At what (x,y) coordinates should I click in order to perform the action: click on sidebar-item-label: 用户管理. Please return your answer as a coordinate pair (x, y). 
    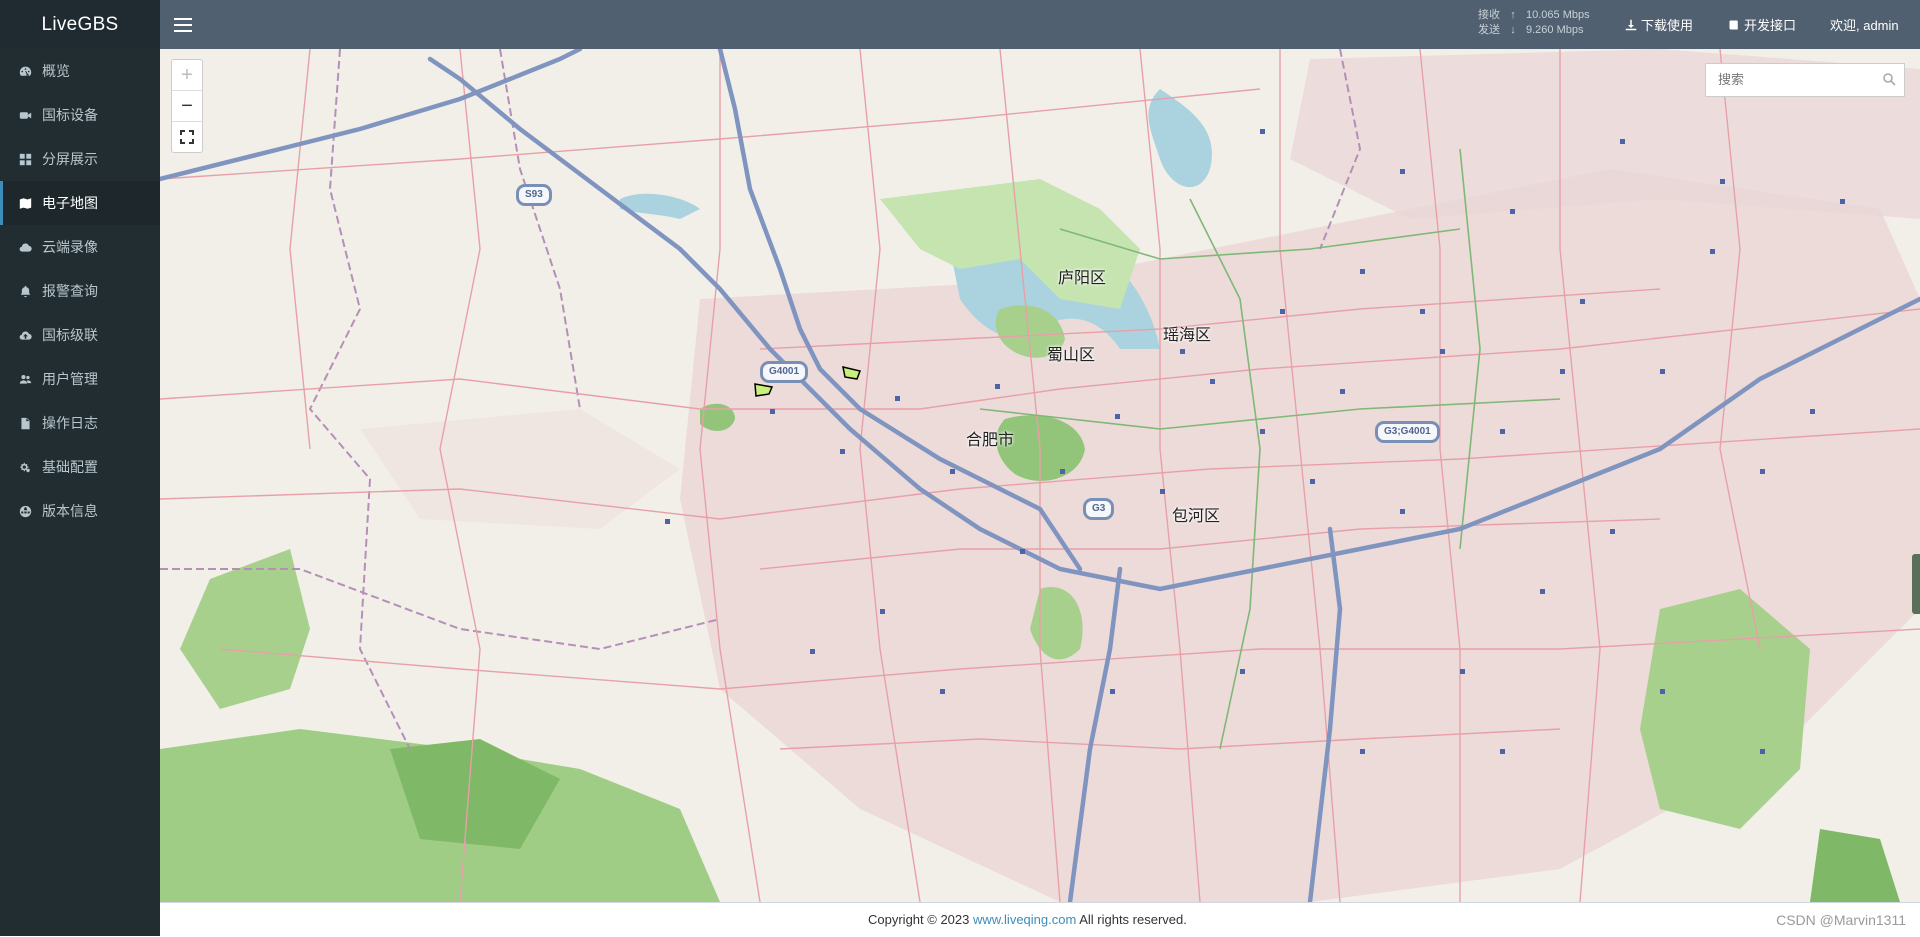
    Looking at the image, I should click on (70, 379).